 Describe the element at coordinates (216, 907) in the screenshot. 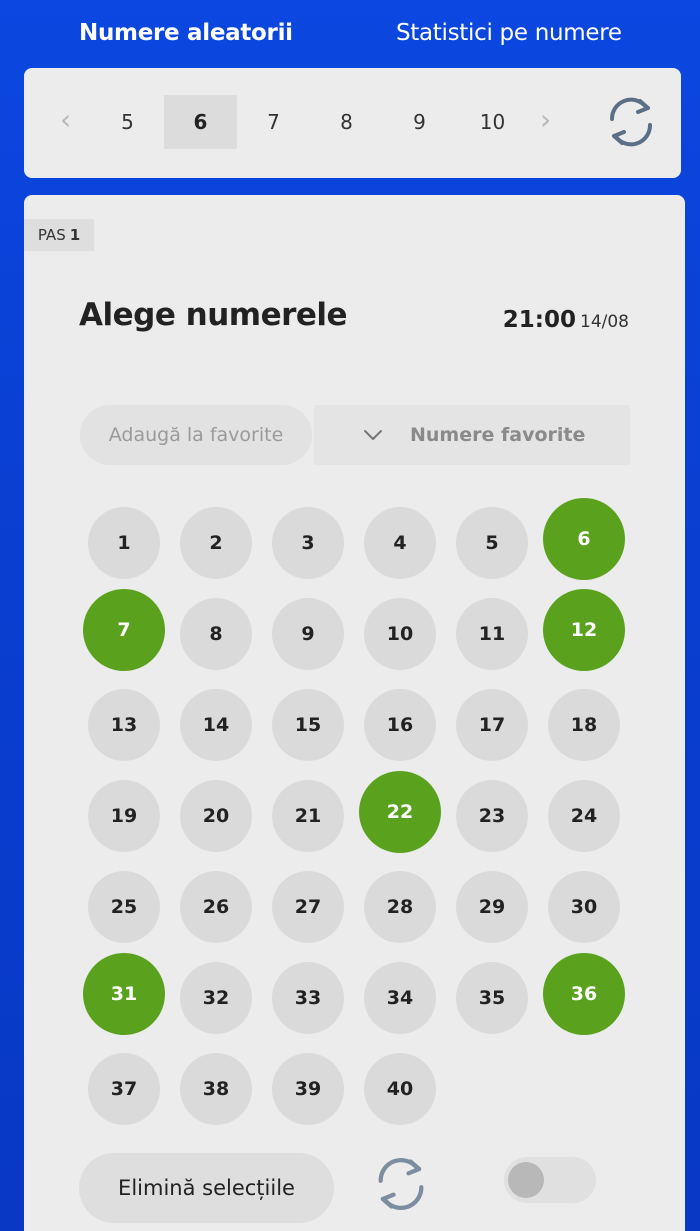

I see `number-ball: 26` at that location.